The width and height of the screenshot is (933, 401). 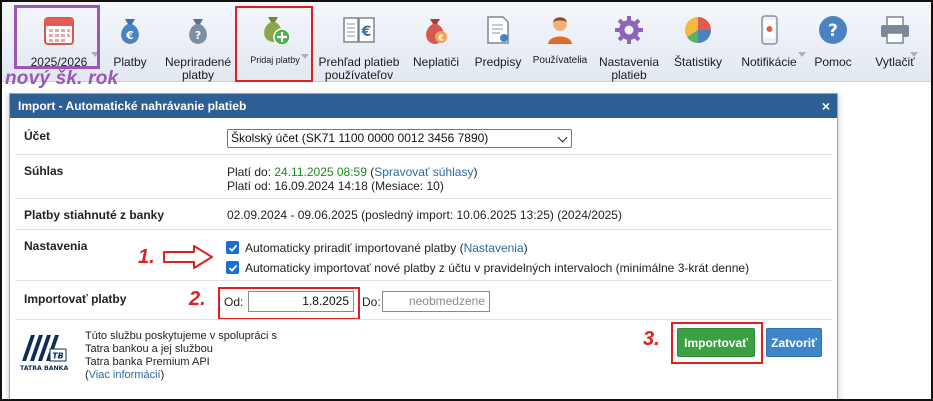 I want to click on ledger-euro-icon: €, so click(x=359, y=30).